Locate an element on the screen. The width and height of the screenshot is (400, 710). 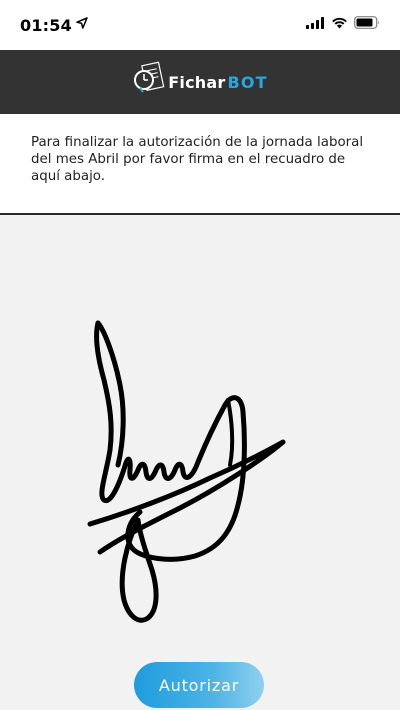
status-right is located at coordinates (343, 25).